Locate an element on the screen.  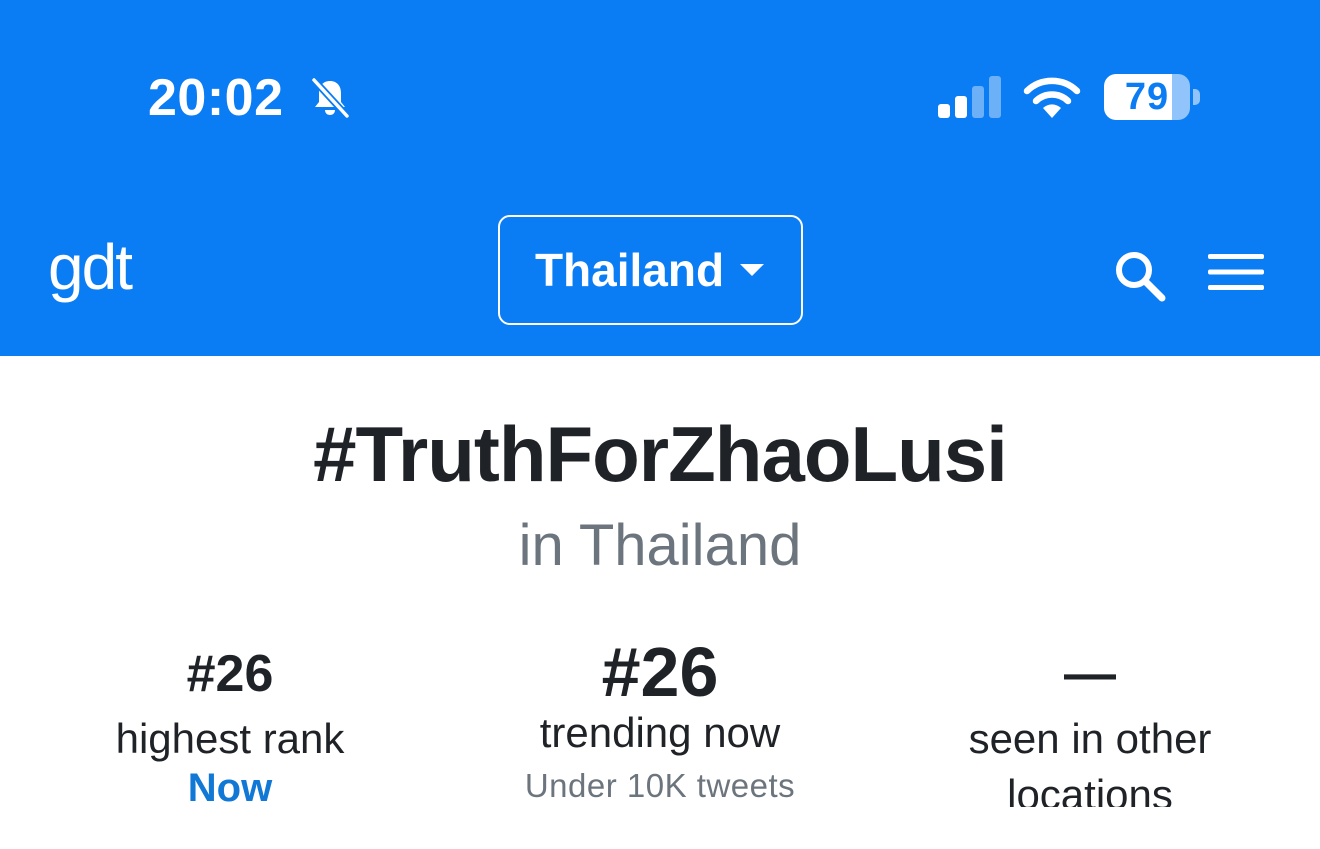
trend-title: #TruthForZhaoLusi is located at coordinates (660, 454).